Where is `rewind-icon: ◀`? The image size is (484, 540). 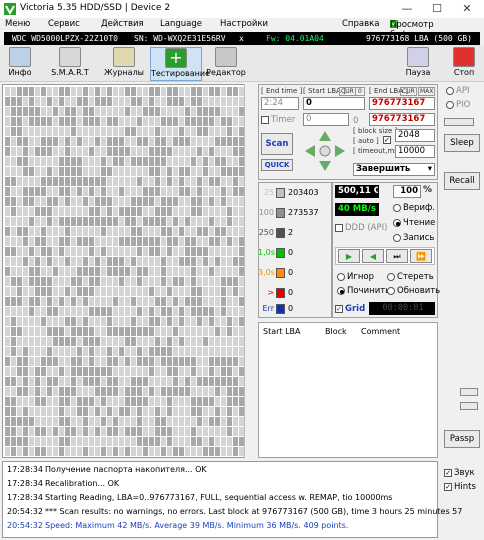 rewind-icon: ◀ is located at coordinates (373, 256).